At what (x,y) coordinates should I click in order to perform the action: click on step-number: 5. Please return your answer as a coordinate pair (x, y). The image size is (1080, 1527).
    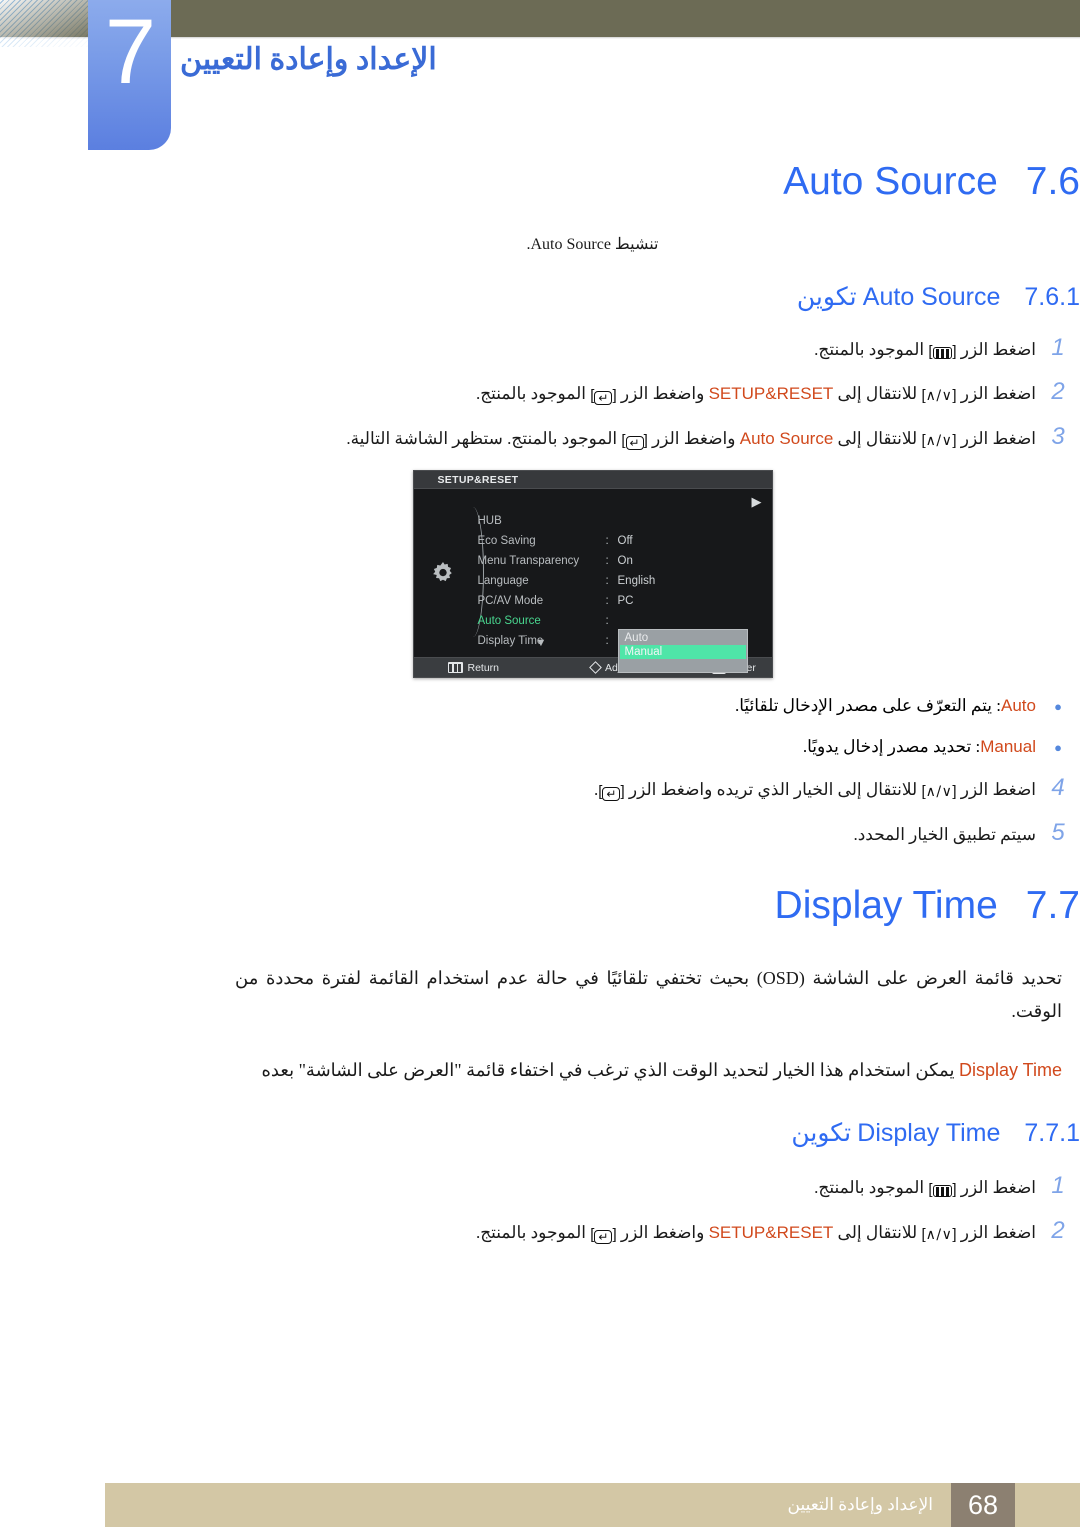
    Looking at the image, I should click on (1058, 832).